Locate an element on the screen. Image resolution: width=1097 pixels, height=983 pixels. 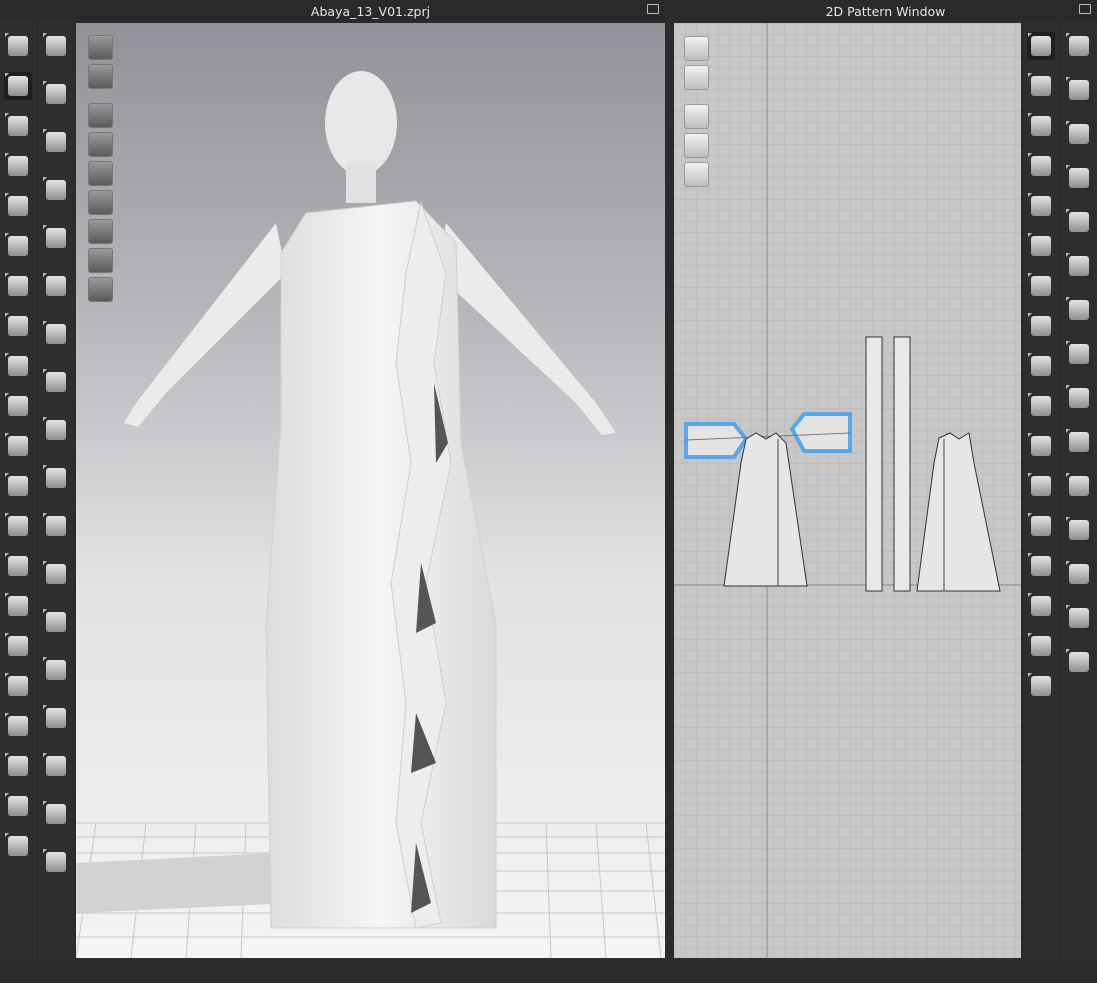
gift-pattern-icon is located at coordinates (1079, 662).